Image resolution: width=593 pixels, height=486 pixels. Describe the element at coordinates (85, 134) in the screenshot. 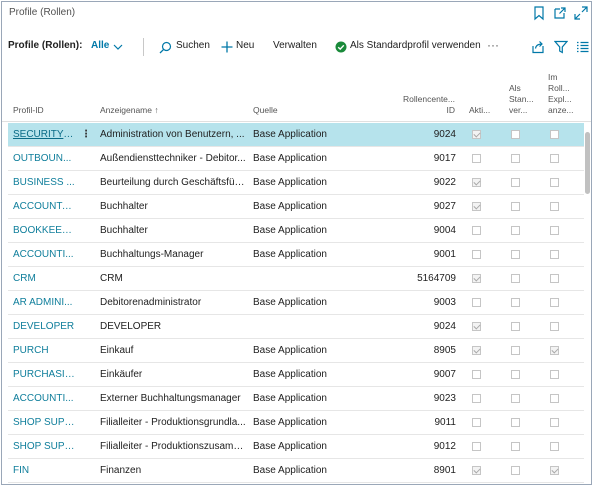

I see `row-actions-menu-icon: ⋮` at that location.